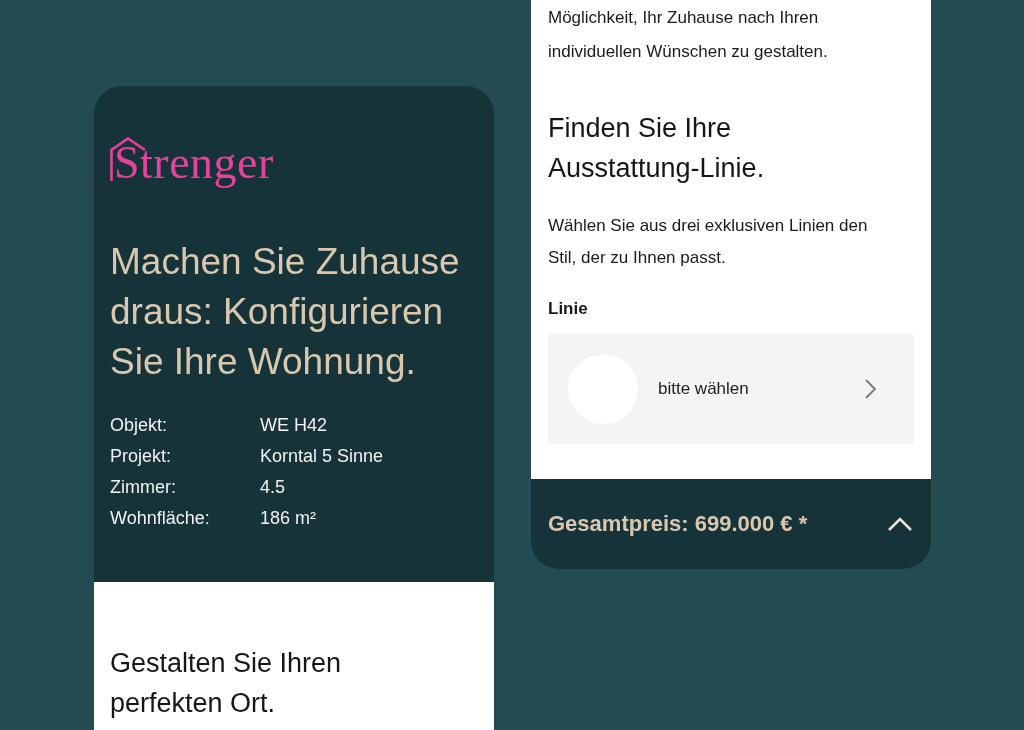 This screenshot has height=730, width=1024. Describe the element at coordinates (731, 389) in the screenshot. I see `line-select: bitte wählen` at that location.